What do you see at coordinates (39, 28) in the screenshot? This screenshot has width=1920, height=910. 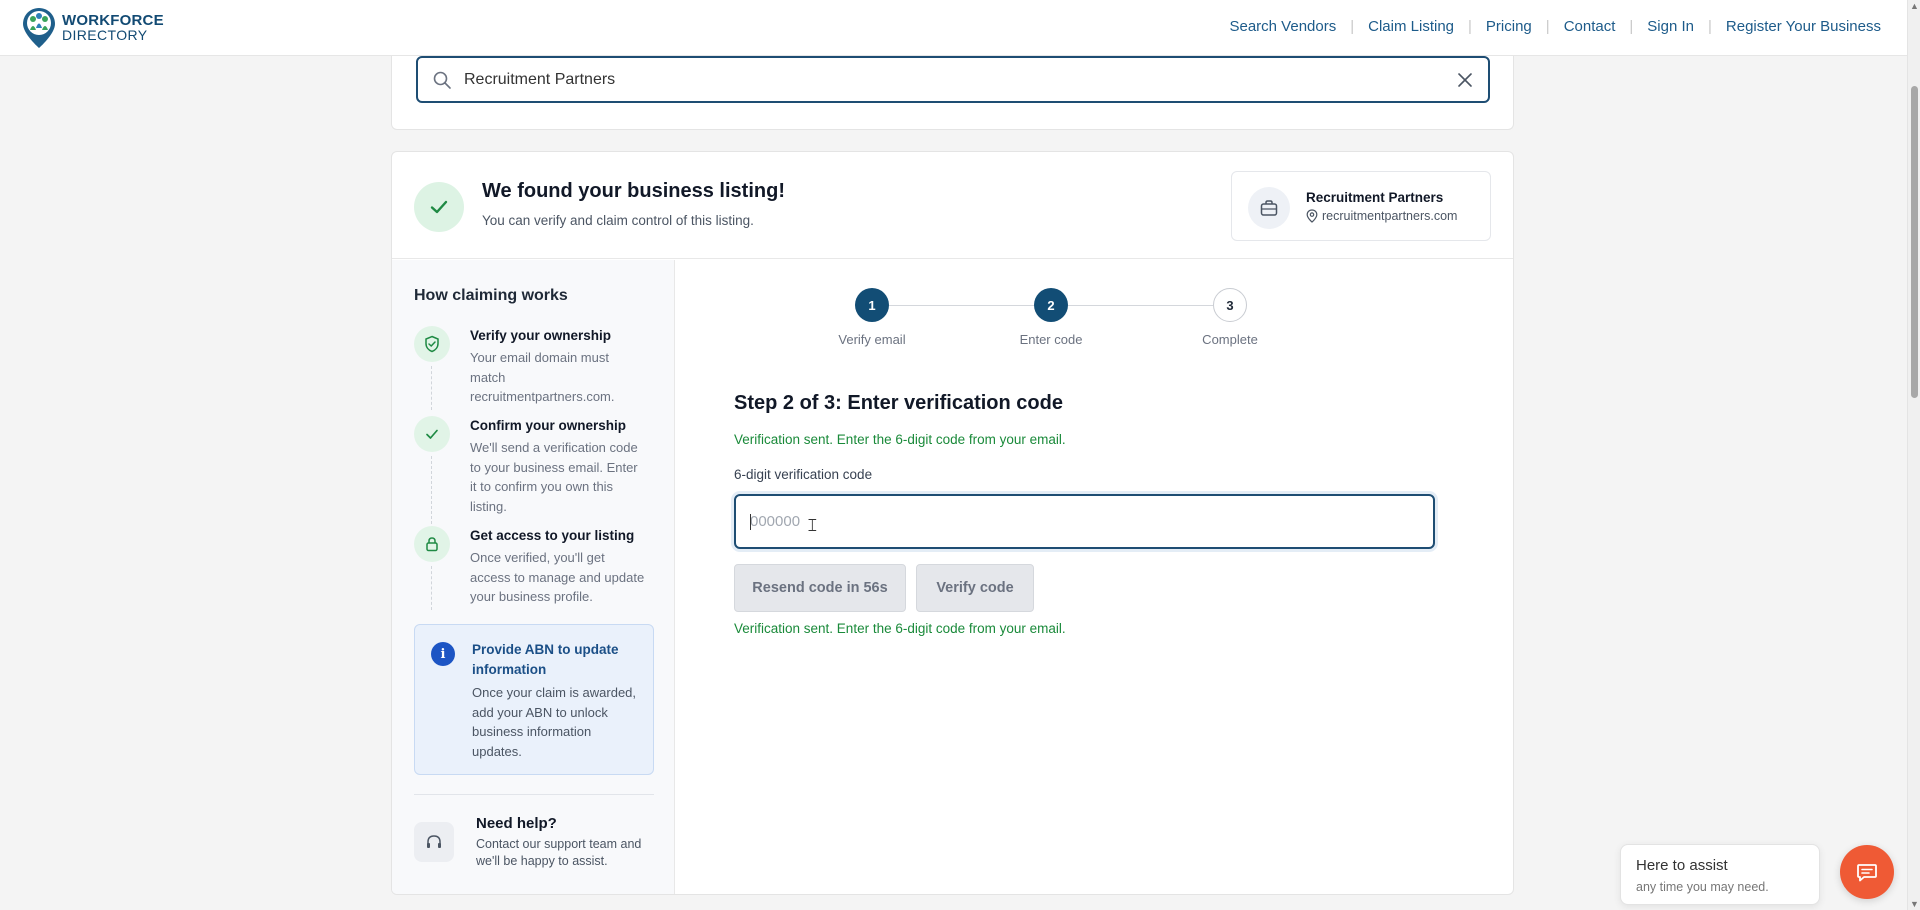 I see `logo-pin-icon` at bounding box center [39, 28].